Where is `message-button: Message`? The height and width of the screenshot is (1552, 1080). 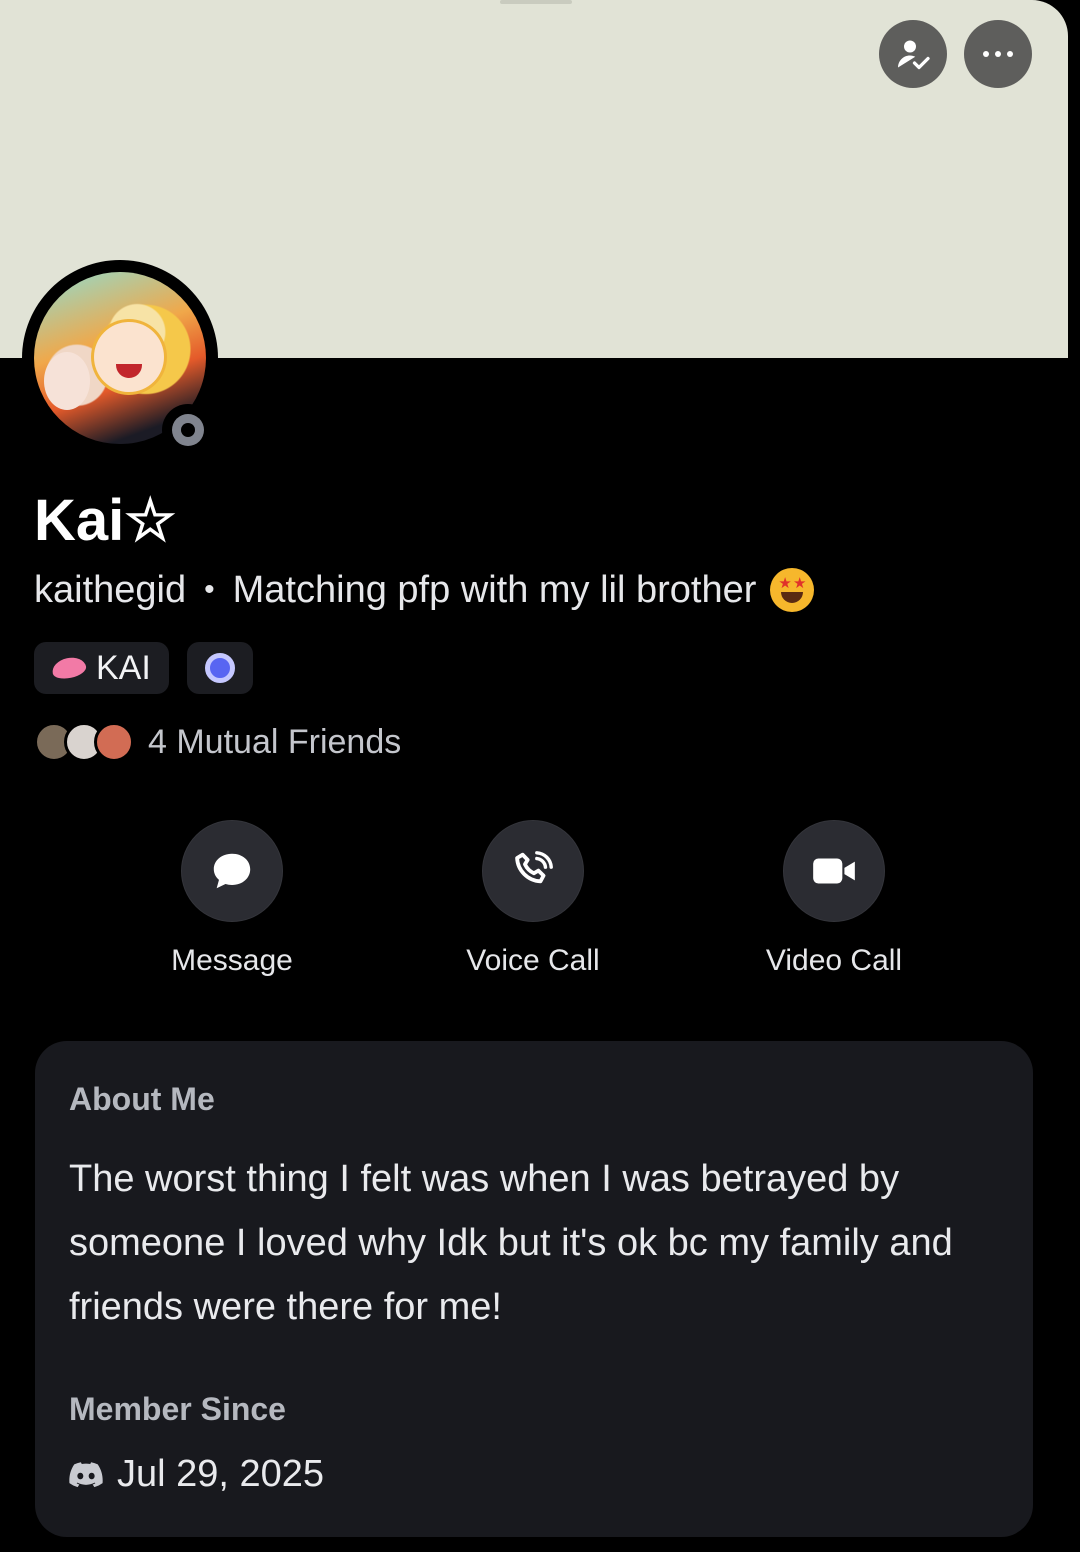 message-button: Message is located at coordinates (232, 899).